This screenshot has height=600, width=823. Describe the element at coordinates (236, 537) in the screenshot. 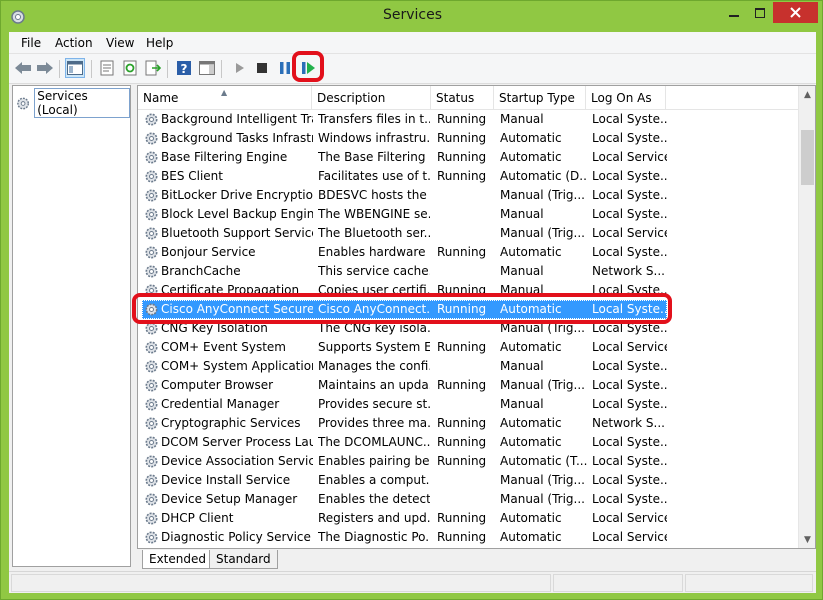

I see `cell-name: Diagnostic Policy Service` at that location.